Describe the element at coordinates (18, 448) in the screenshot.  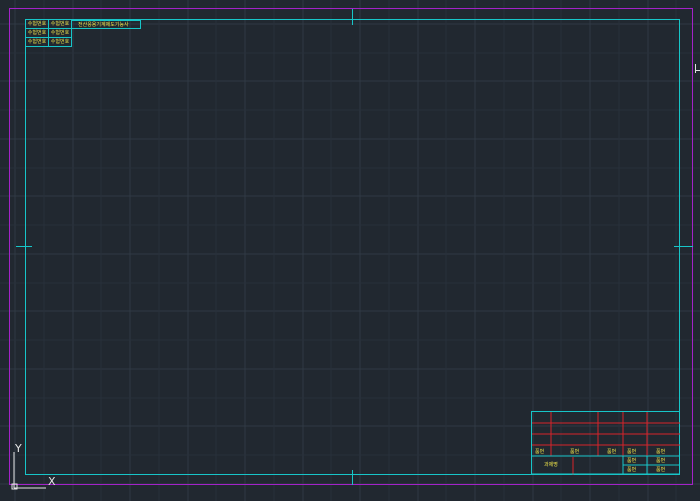
I see `ucs-y-label: Y` at that location.